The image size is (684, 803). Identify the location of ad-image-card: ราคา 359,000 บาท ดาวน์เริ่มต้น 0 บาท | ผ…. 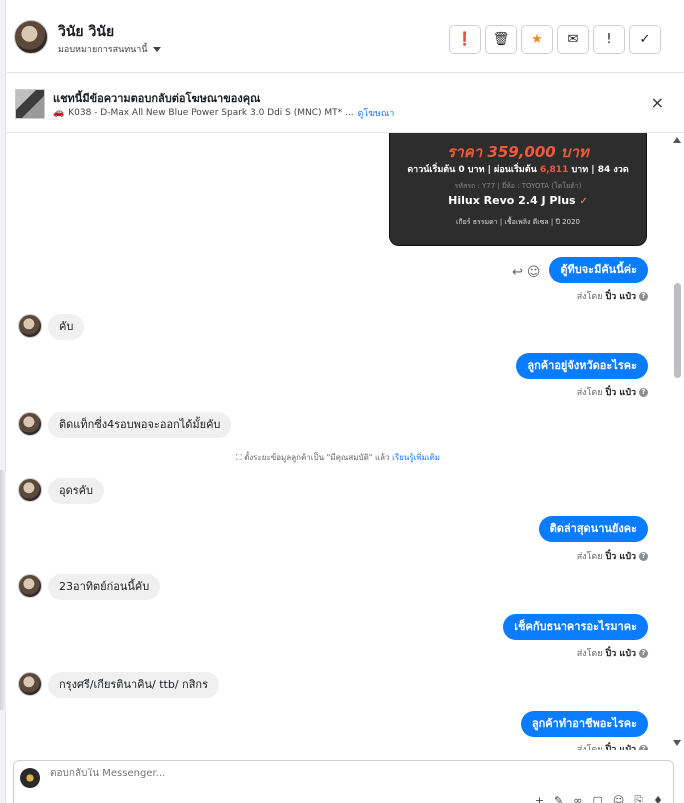
(518, 189).